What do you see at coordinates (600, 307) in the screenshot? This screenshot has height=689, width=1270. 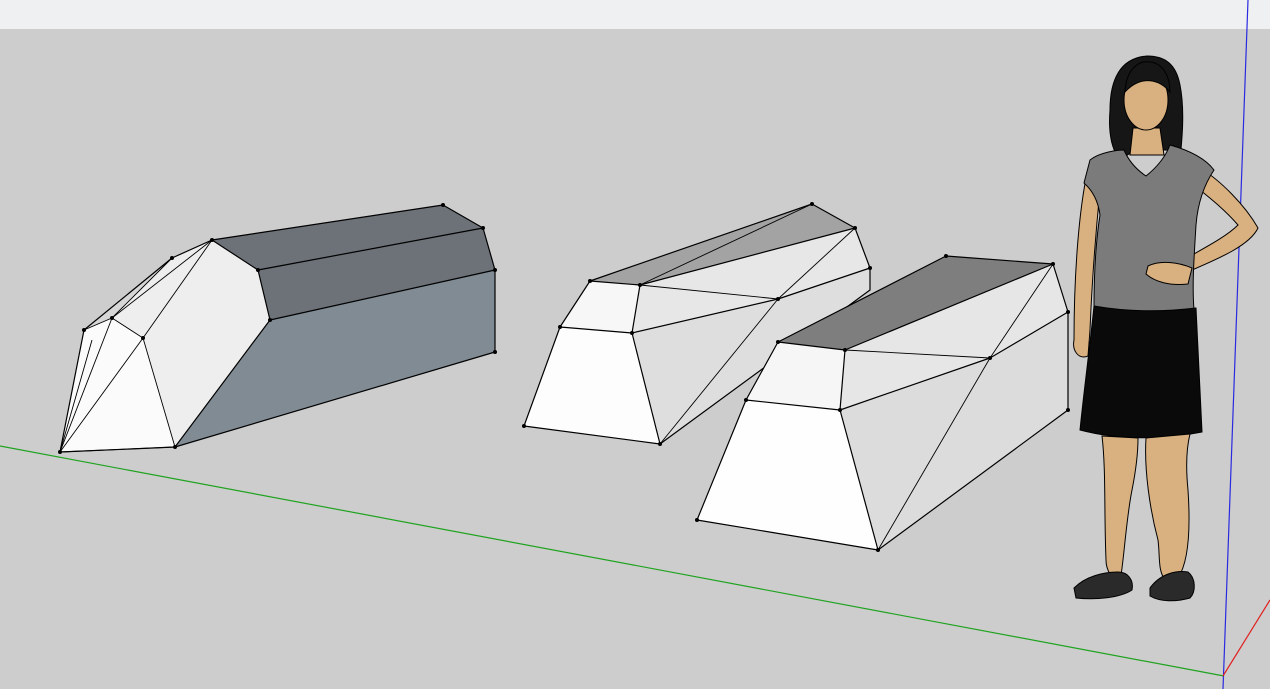 I see `model-2-front-upper-face` at bounding box center [600, 307].